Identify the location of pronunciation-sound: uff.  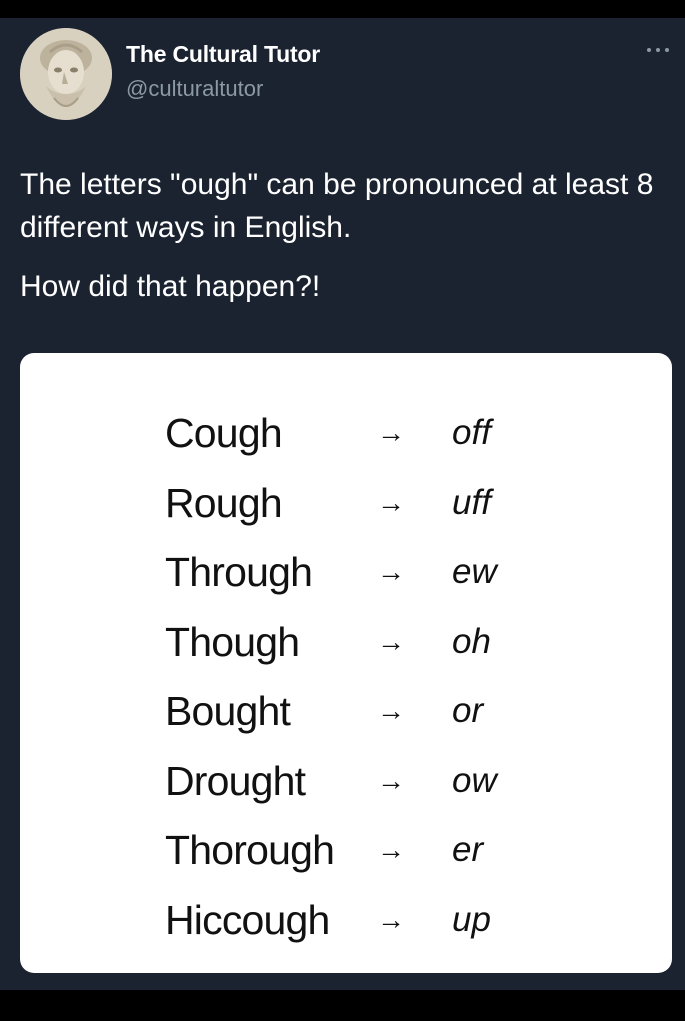
(471, 502).